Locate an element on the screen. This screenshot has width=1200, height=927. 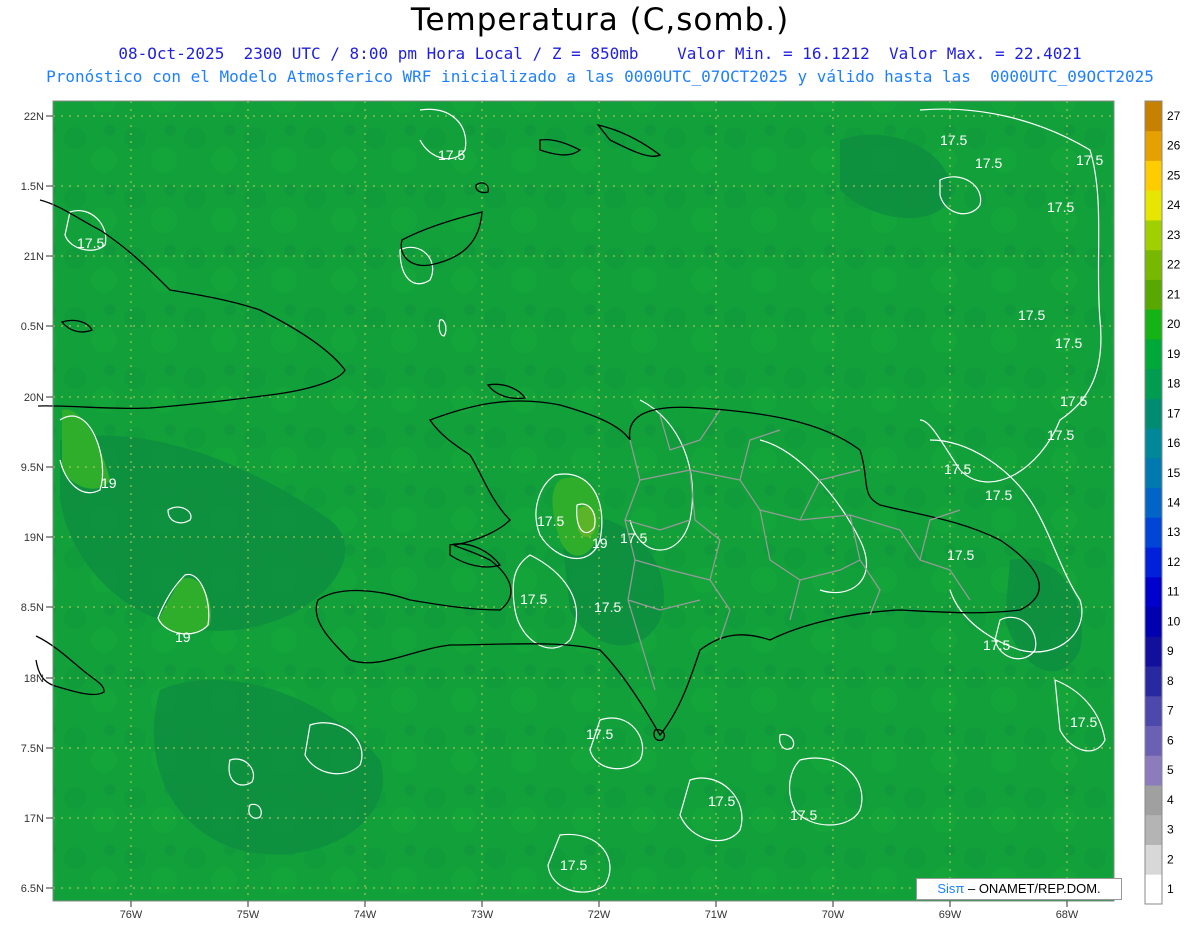
credit-text: – ONAMET/REP.DOM. is located at coordinates (1032, 888).